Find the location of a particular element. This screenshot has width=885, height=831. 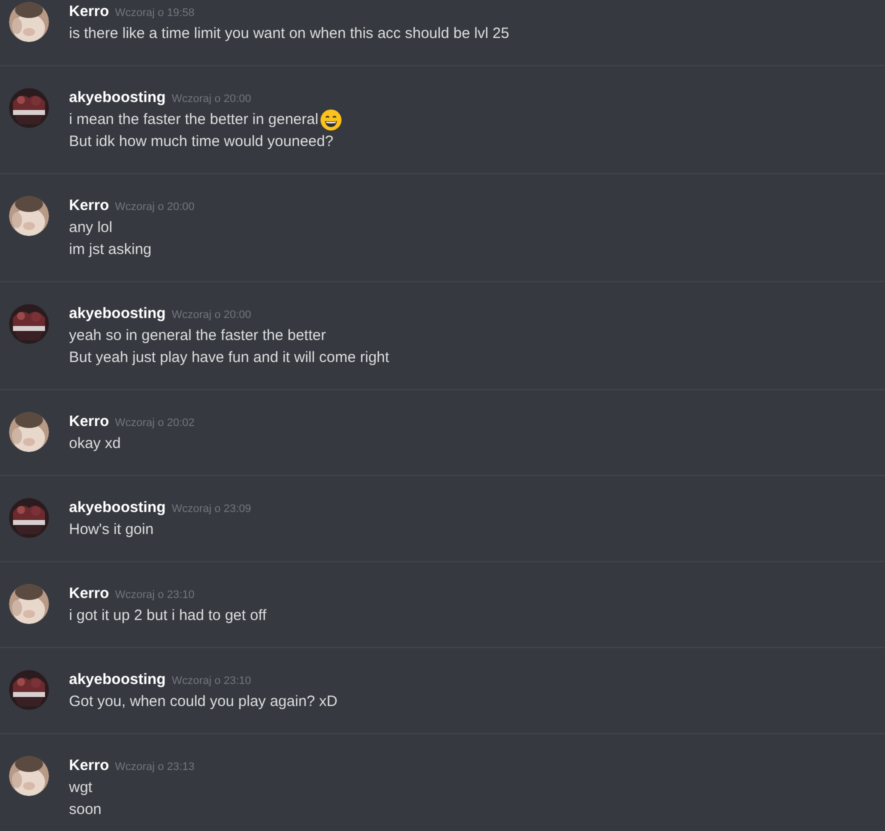

message-text: any lol is located at coordinates (90, 228).